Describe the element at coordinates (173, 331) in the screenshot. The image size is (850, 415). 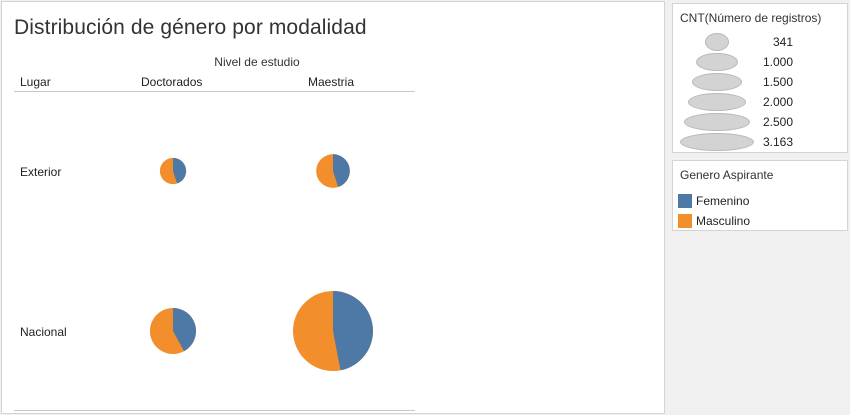
I see `pie-nacional-doctorados` at that location.